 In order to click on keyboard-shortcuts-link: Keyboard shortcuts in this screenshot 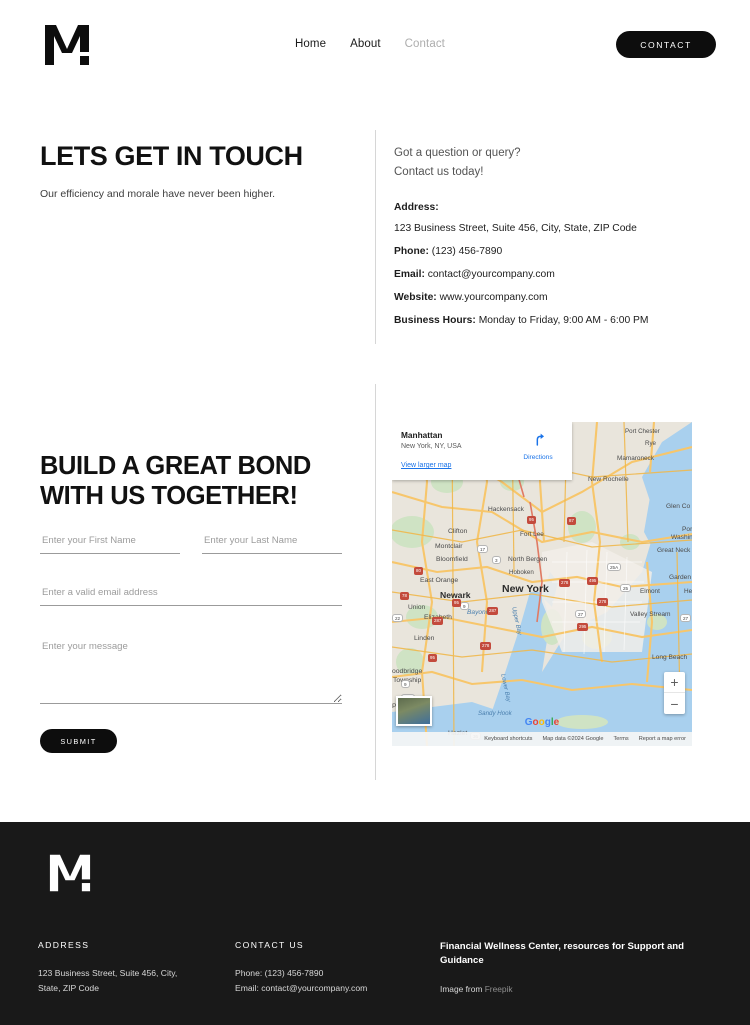, I will do `click(508, 739)`.